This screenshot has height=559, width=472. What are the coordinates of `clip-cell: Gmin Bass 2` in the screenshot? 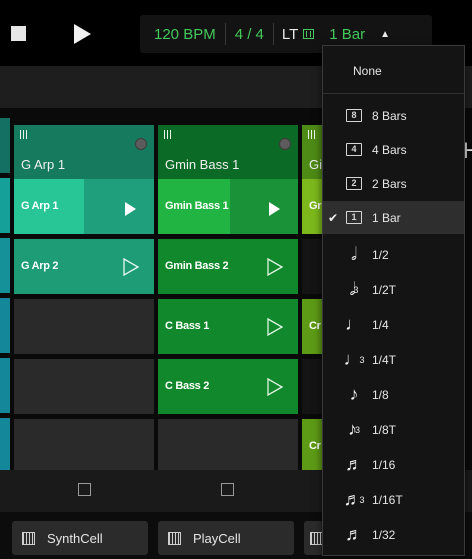 It's located at (228, 266).